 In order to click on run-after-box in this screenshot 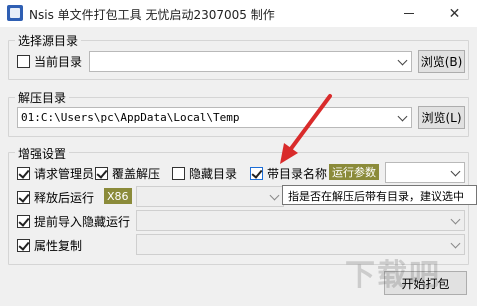, I will do `click(23, 197)`.